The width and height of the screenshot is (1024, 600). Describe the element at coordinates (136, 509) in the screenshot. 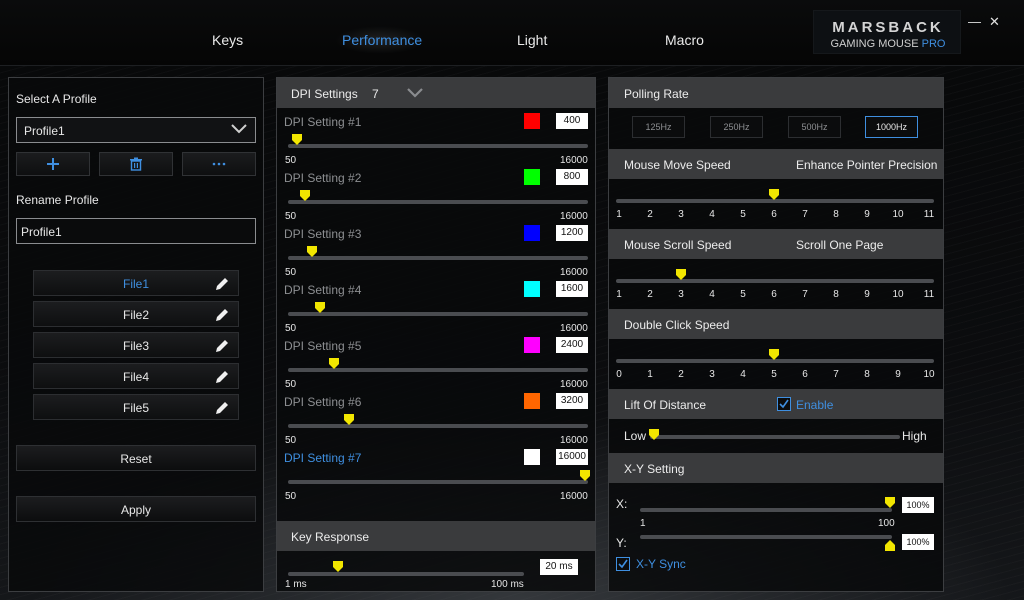

I see `apply-button: Apply` at that location.